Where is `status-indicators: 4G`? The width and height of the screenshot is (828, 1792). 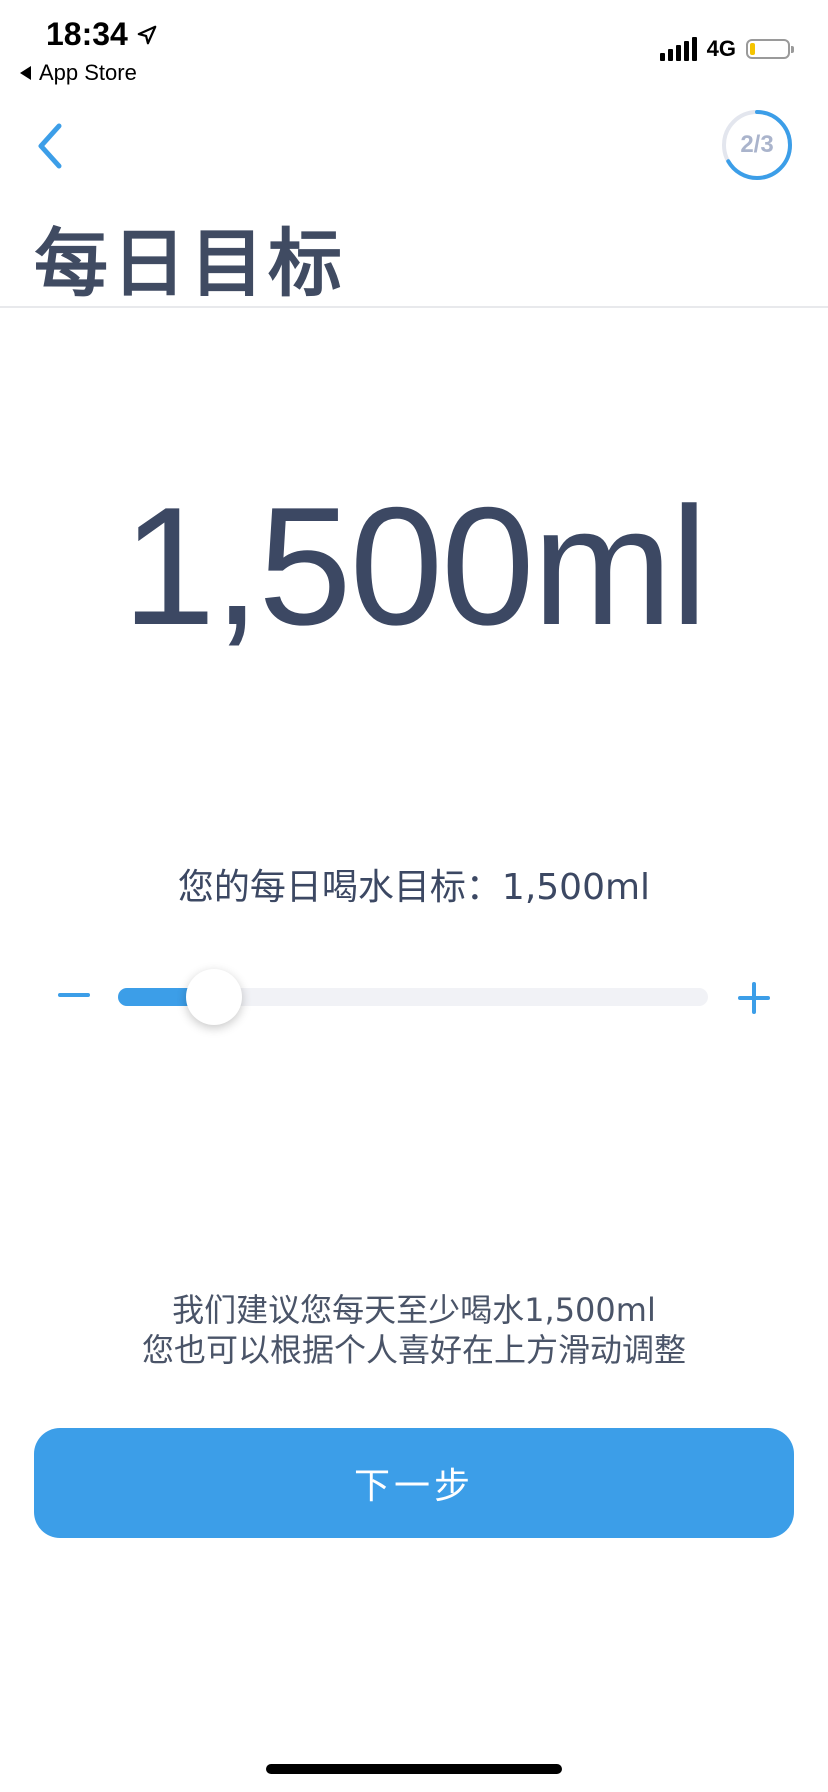 status-indicators: 4G is located at coordinates (726, 49).